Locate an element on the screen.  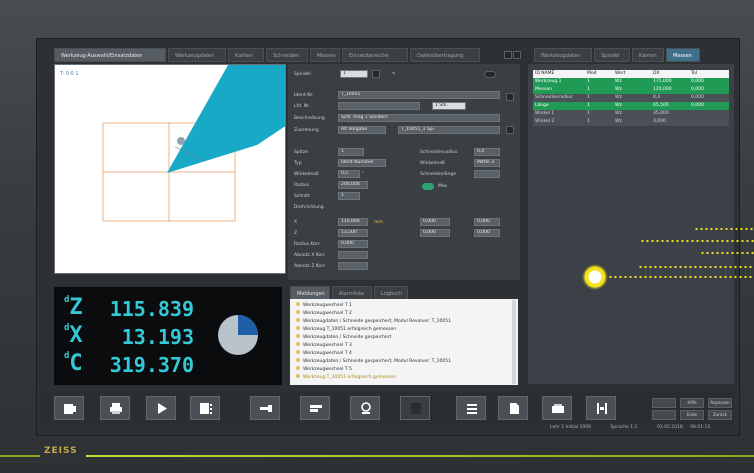
label-lfd-nr: Lfd. Nr. is located at coordinates (302, 106).